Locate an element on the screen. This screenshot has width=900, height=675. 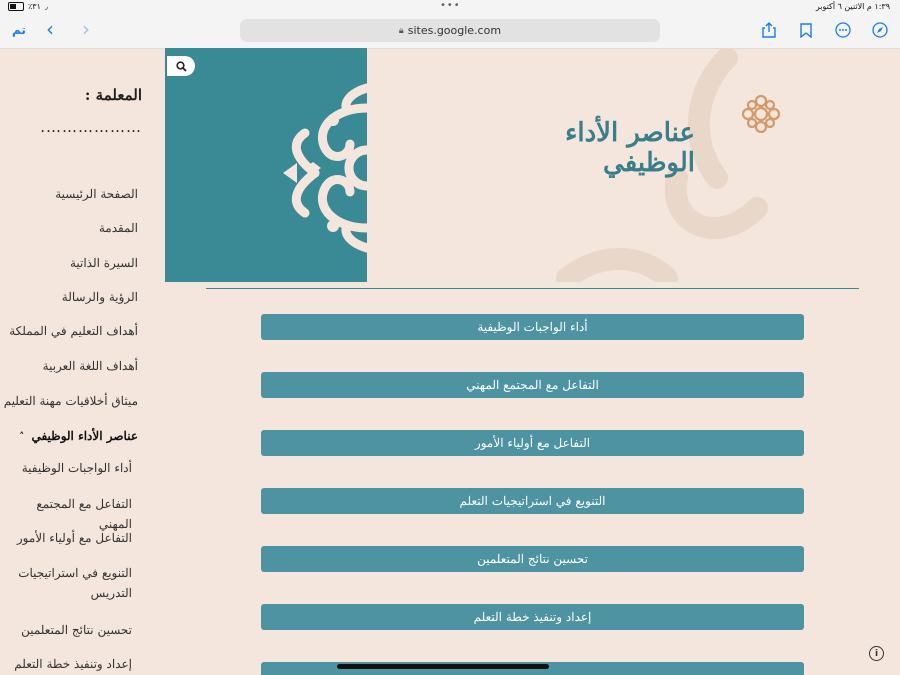
status-datetime: ١:٣٩ م الاثنين ٦ أكتوبر is located at coordinates (852, 6).